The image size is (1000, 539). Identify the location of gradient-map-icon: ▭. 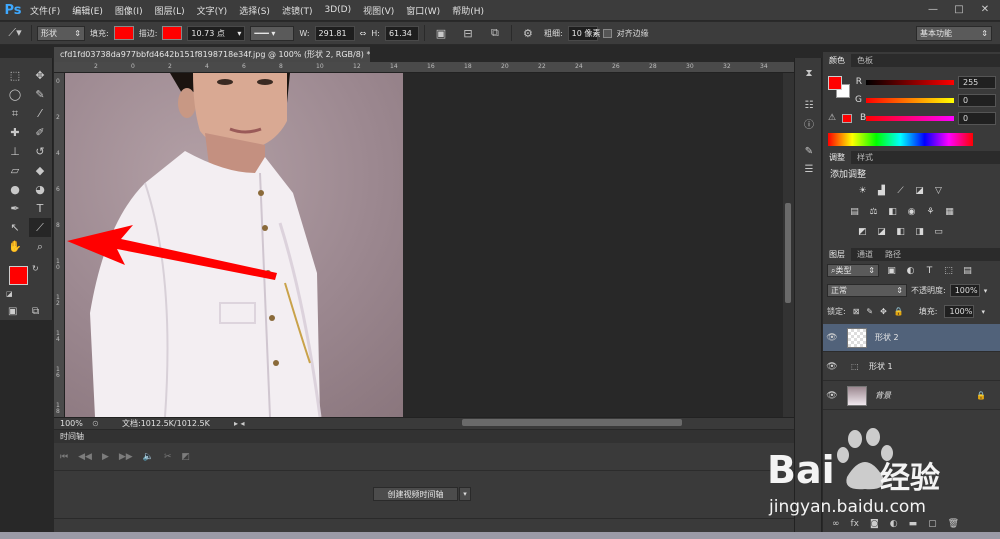
(938, 232).